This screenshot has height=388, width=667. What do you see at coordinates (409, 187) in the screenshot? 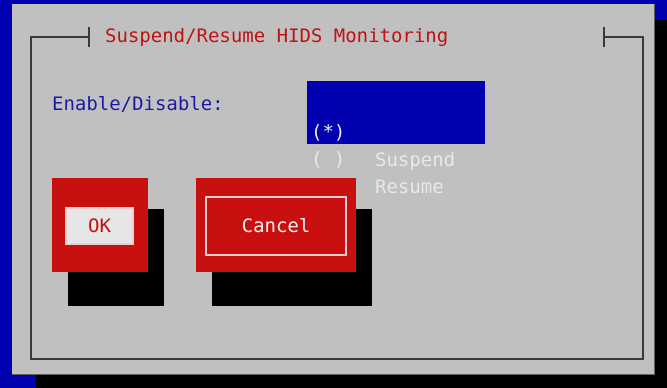
I see `radio-label-resume: Resume` at bounding box center [409, 187].